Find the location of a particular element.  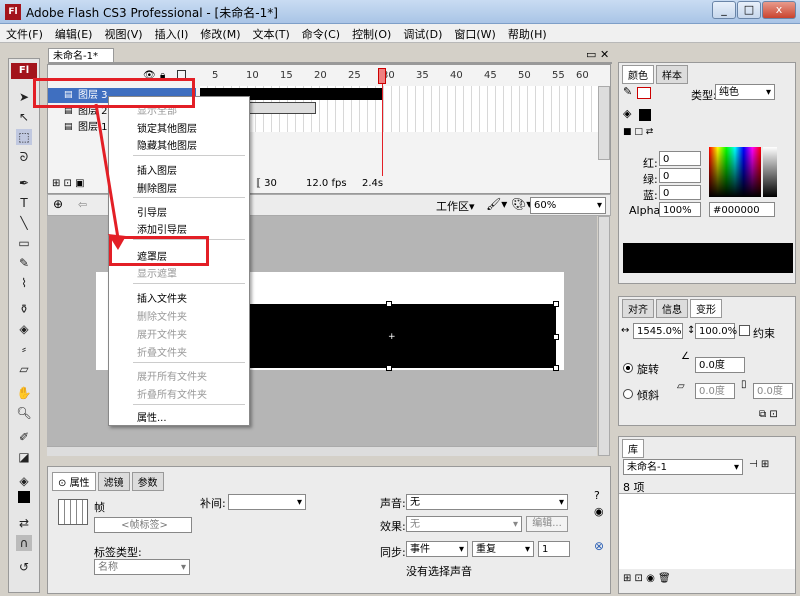

type-select: 纯色 ▾ is located at coordinates (745, 92).